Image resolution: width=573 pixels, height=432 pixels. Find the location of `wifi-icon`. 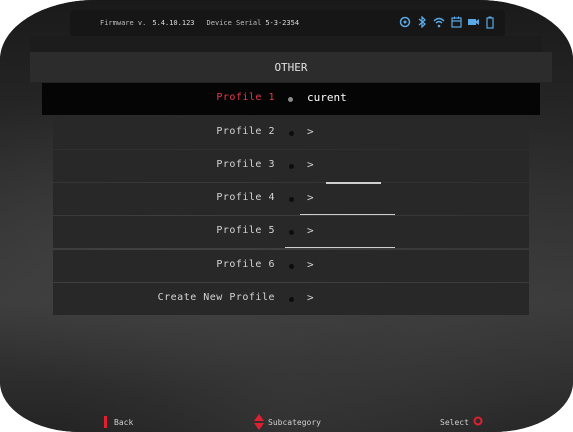

wifi-icon is located at coordinates (439, 22).